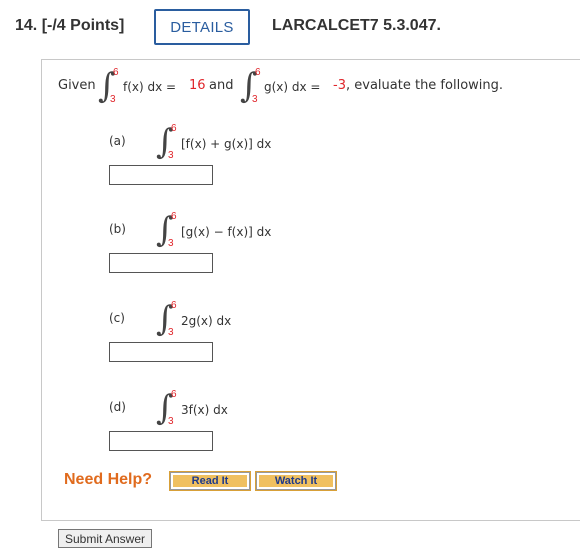 Image resolution: width=580 pixels, height=560 pixels. I want to click on details-button: DETAILS, so click(202, 27).